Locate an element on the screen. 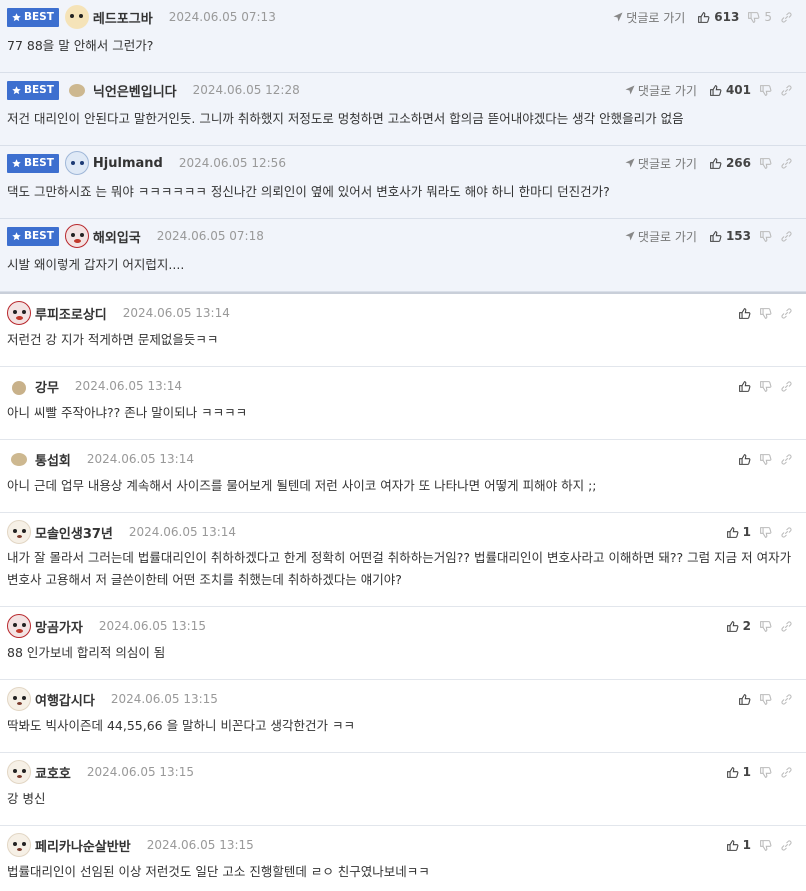  comment-actions: 댓글로 가기 613 5 is located at coordinates (703, 17).